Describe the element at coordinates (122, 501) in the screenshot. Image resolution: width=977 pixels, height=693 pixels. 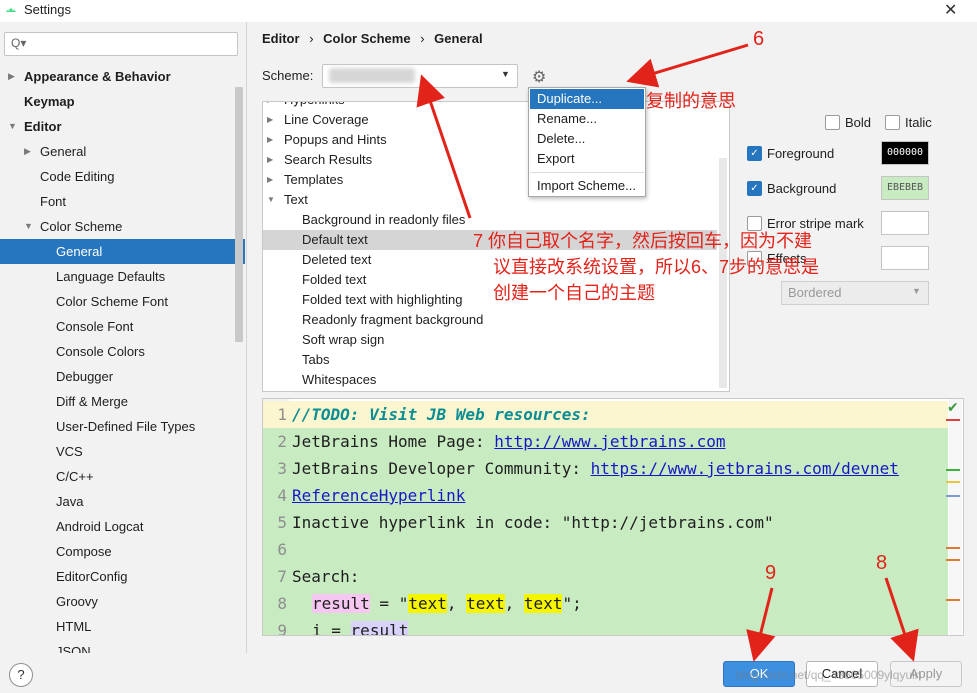
I see `sidebar-item: Java` at that location.